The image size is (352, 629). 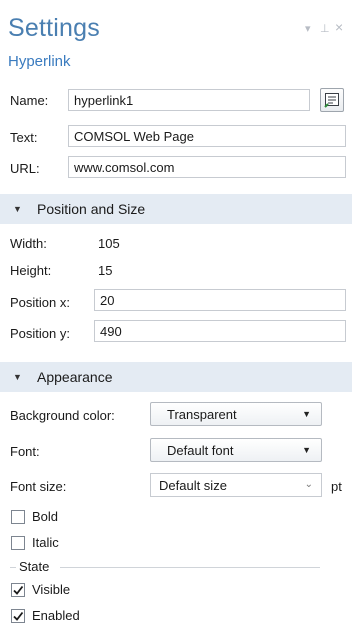 I want to click on rename-button, so click(x=332, y=100).